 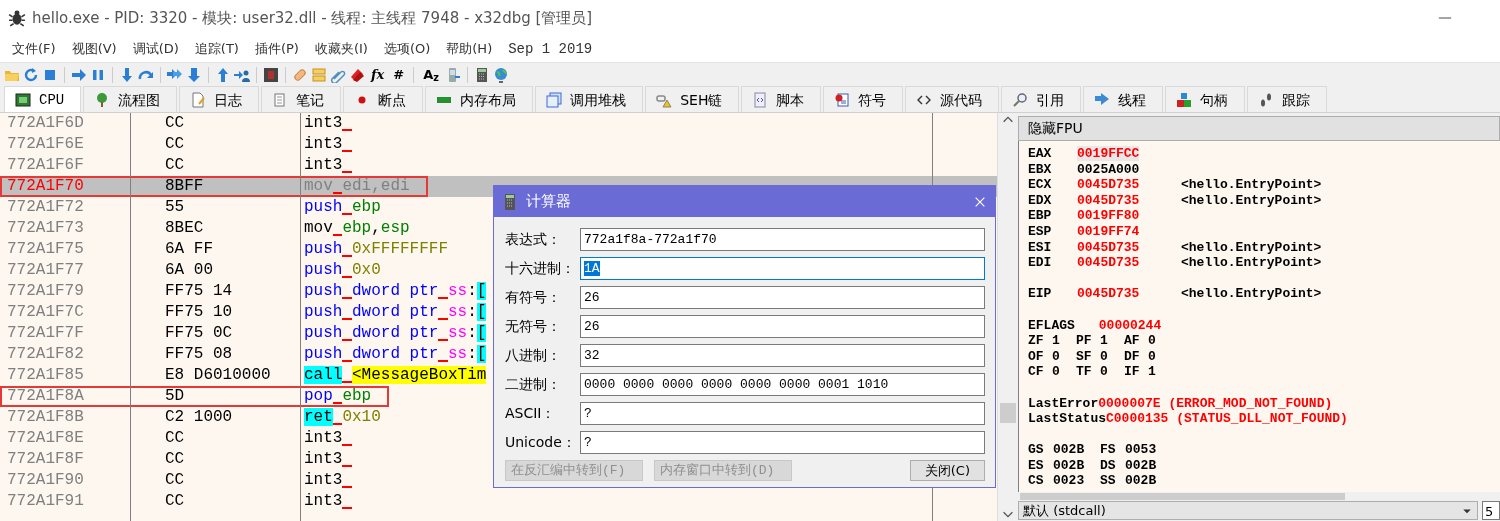 I want to click on instruction-token: pop, so click(x=318, y=396).